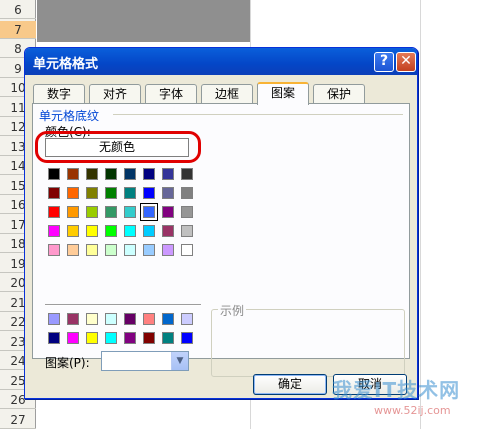 The image size is (495, 429). I want to click on help-button: ?, so click(384, 62).